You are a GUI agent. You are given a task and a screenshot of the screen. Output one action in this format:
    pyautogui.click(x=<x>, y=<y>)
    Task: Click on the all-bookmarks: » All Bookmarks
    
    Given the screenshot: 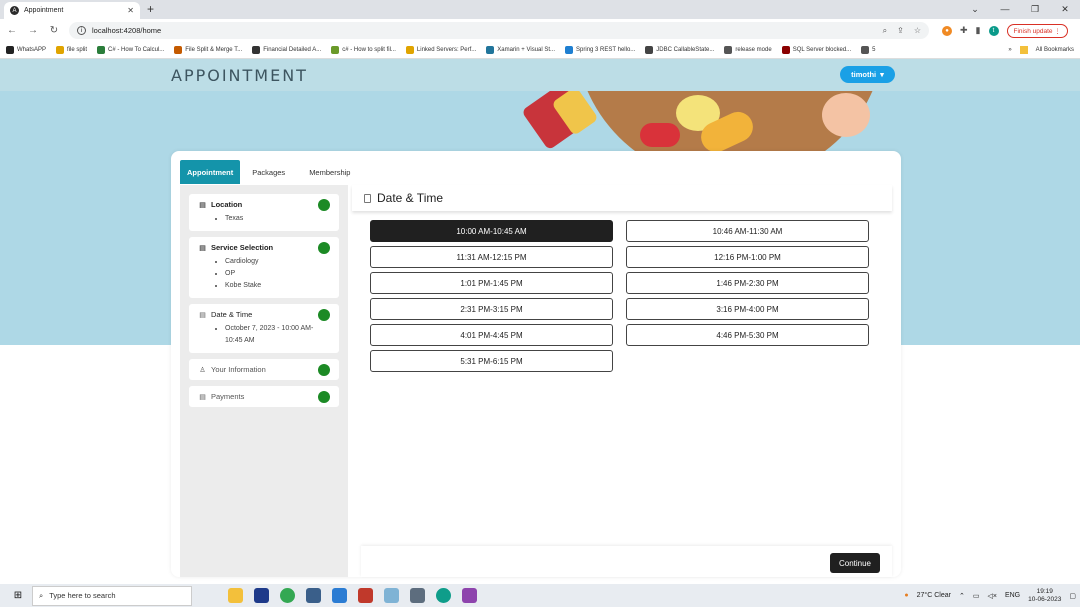 What is the action you would take?
    pyautogui.click(x=1041, y=50)
    